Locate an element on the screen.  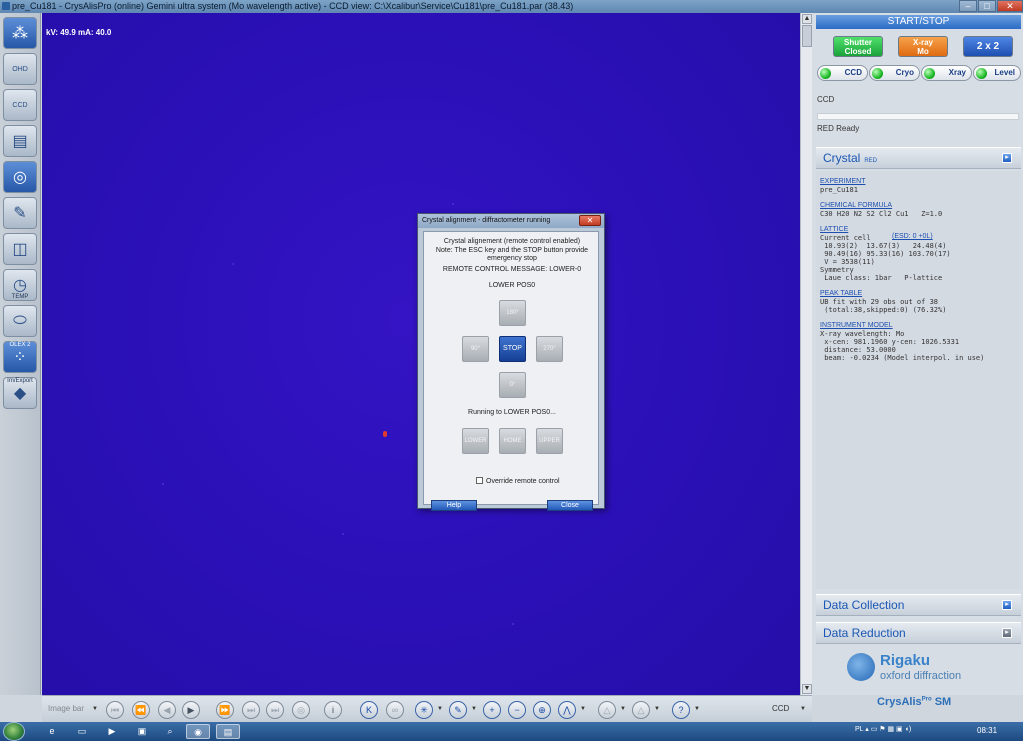
rotate-180-button: 180° is located at coordinates (512, 313).